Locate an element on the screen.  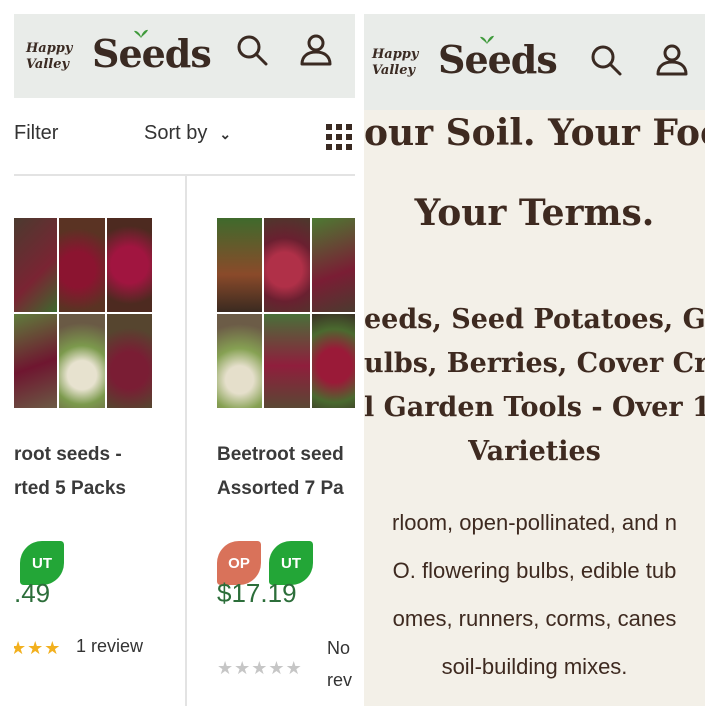
grid-view-icon is located at coordinates (339, 138).